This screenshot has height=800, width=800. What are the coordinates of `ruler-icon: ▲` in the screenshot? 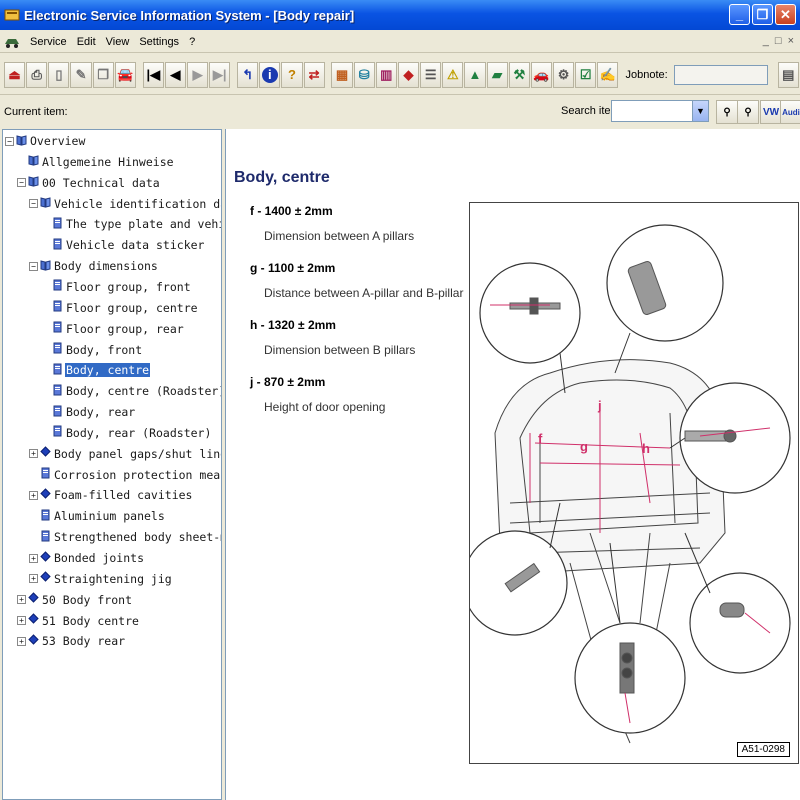 It's located at (475, 74).